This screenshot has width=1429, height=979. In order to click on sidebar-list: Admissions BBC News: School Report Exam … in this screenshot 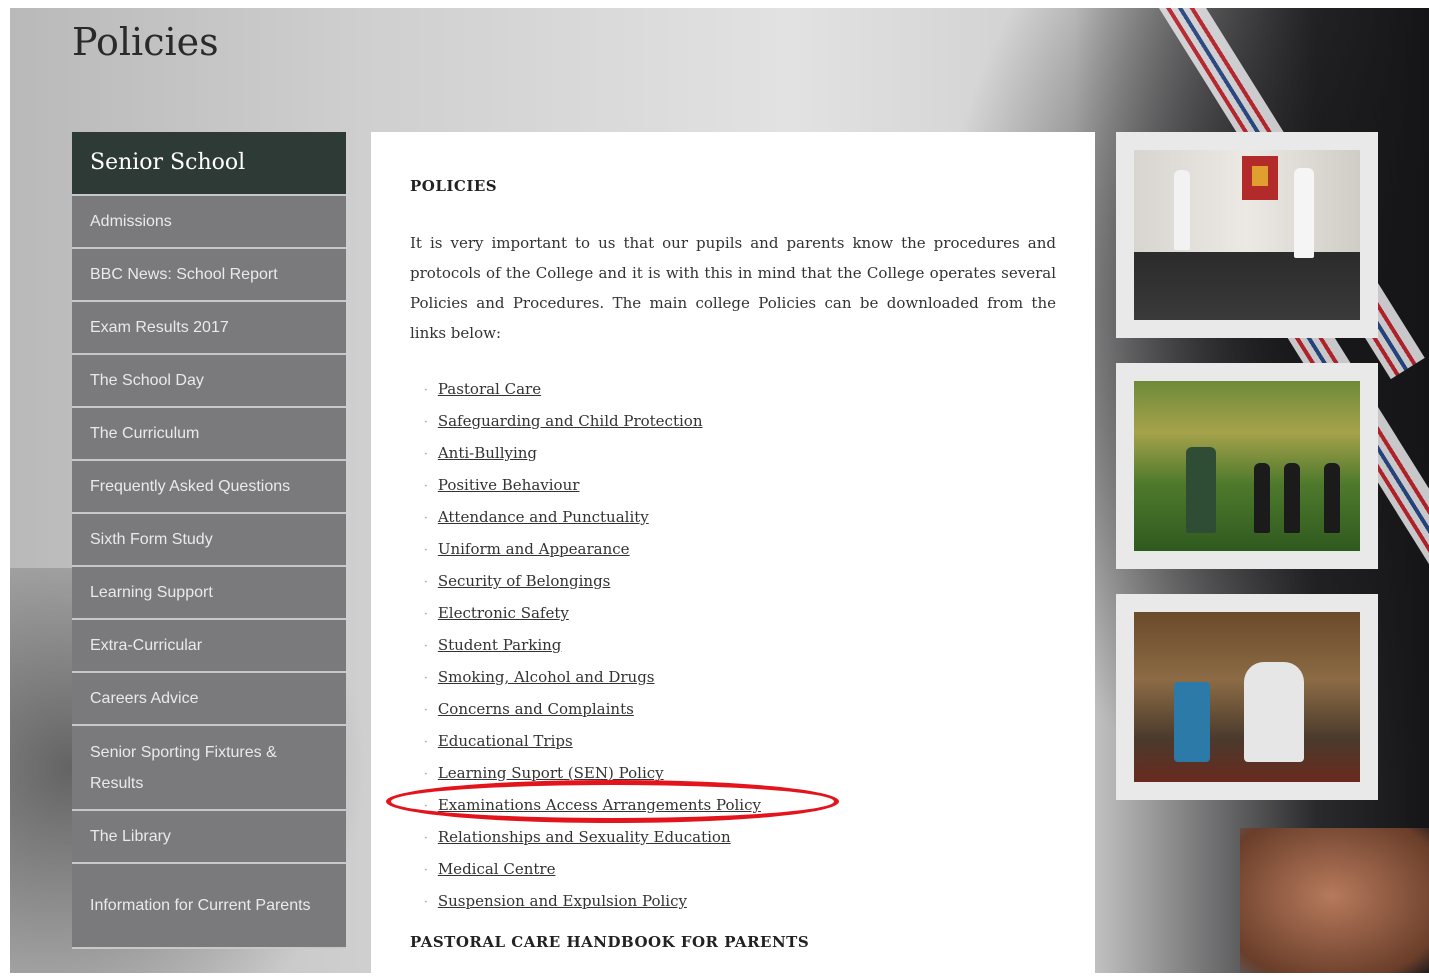, I will do `click(209, 572)`.